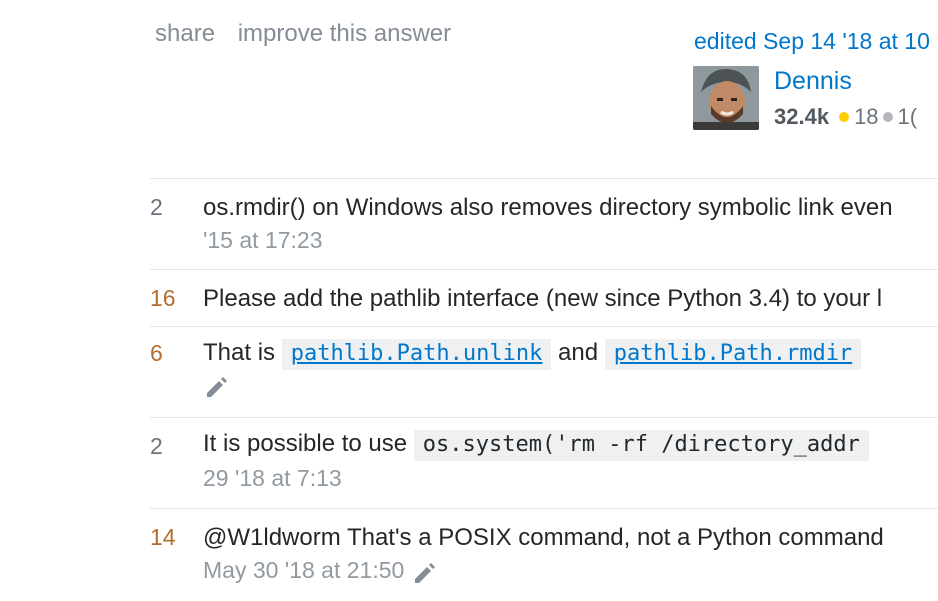 The image size is (938, 601). I want to click on improve-answer-link: improve this answer, so click(344, 33).